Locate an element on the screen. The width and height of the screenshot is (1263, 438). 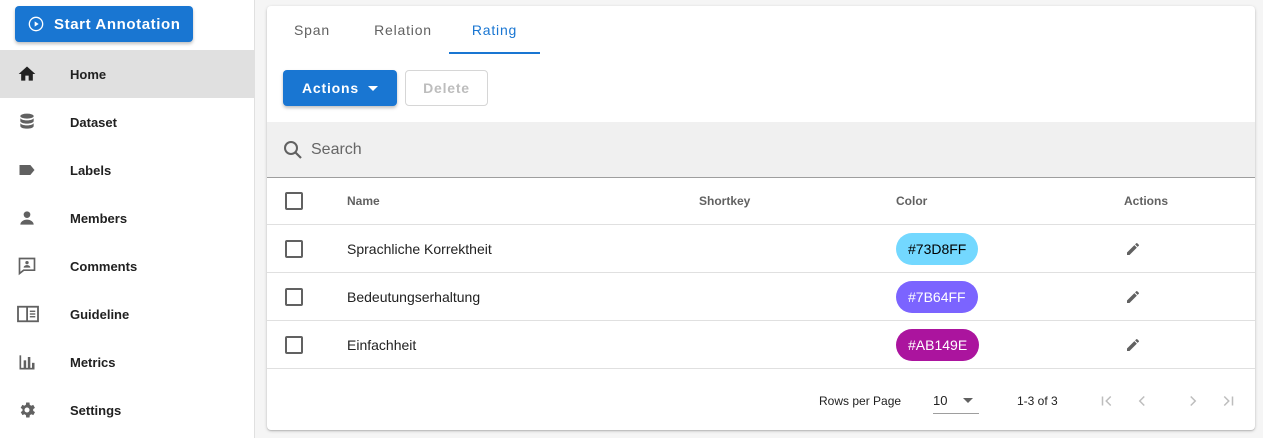
table-footer: Rows per Page 10 1-3 of 3 is located at coordinates (761, 400).